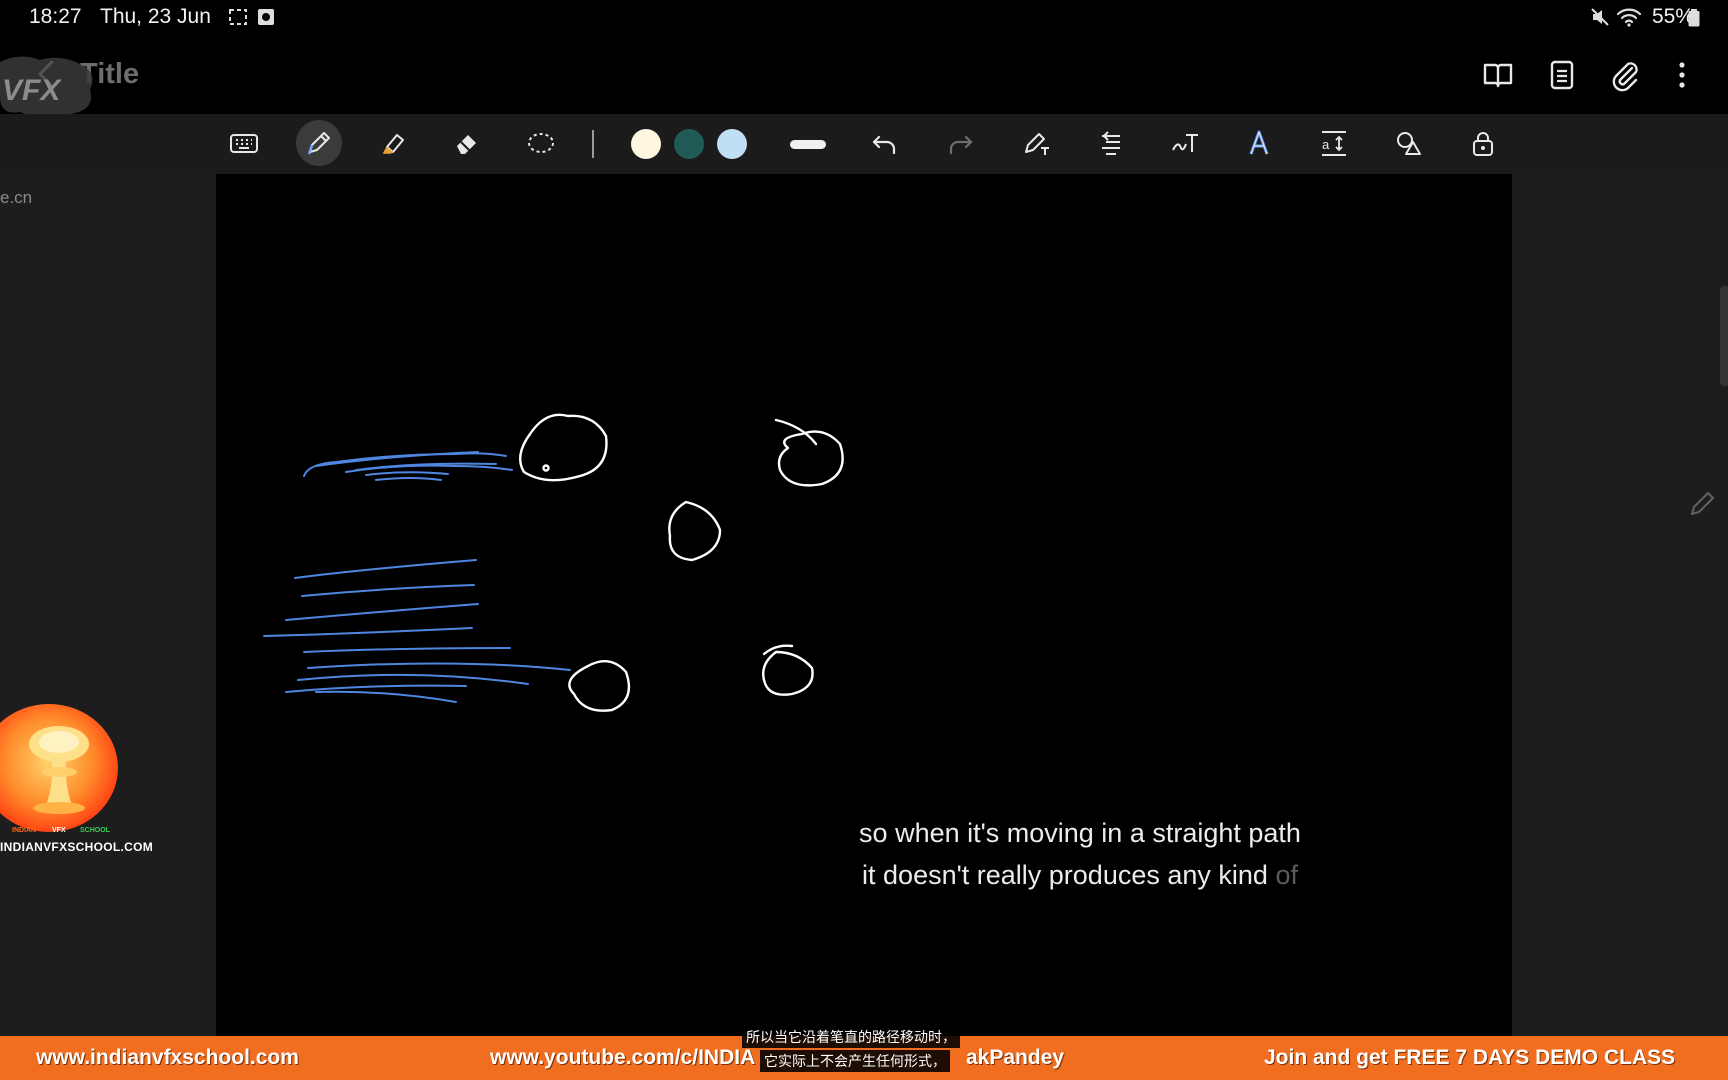 The image size is (1728, 1080). I want to click on handwriting-icon, so click(1185, 143).